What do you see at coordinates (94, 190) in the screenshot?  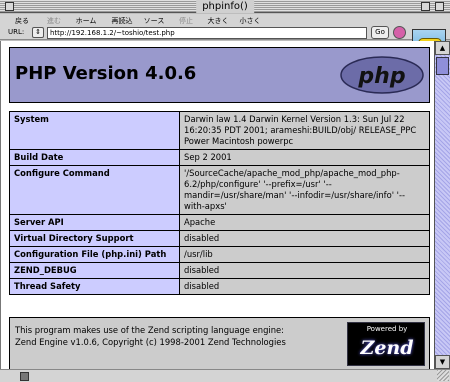 I see `row-key: Configure Command` at bounding box center [94, 190].